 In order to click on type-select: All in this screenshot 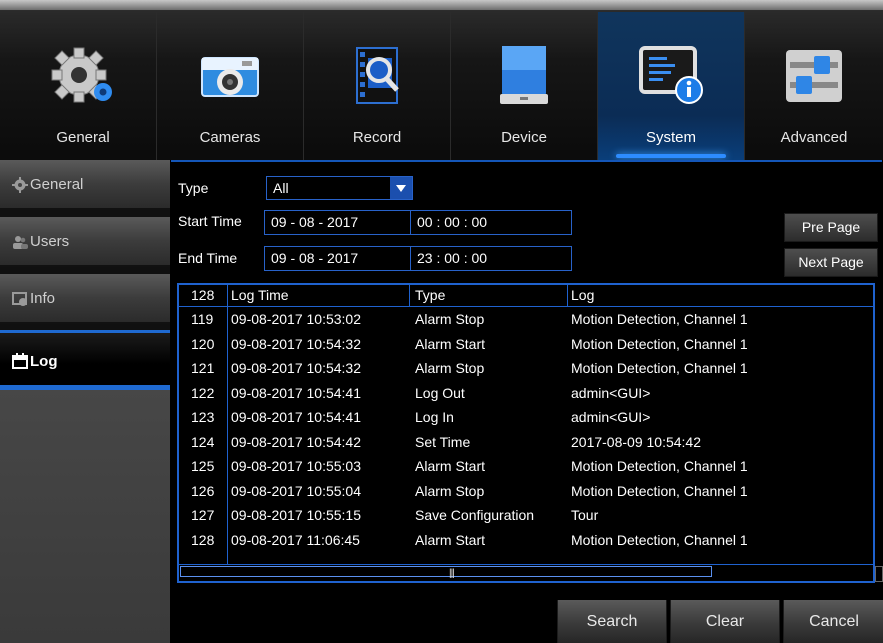, I will do `click(339, 188)`.